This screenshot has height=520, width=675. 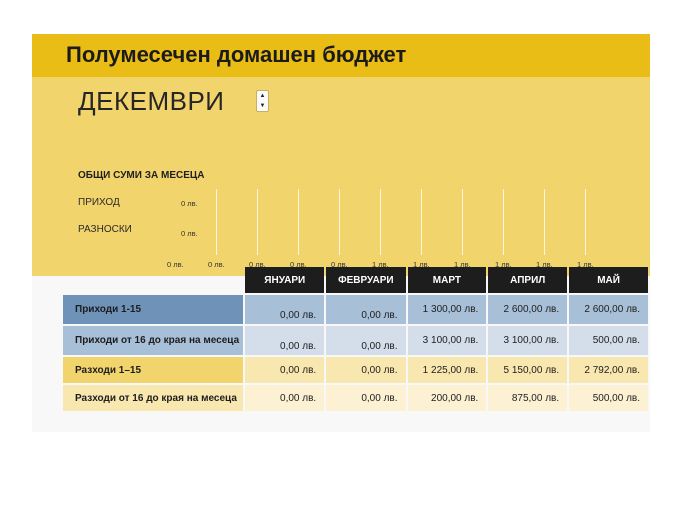 What do you see at coordinates (153, 280) in the screenshot?
I see `table-corner` at bounding box center [153, 280].